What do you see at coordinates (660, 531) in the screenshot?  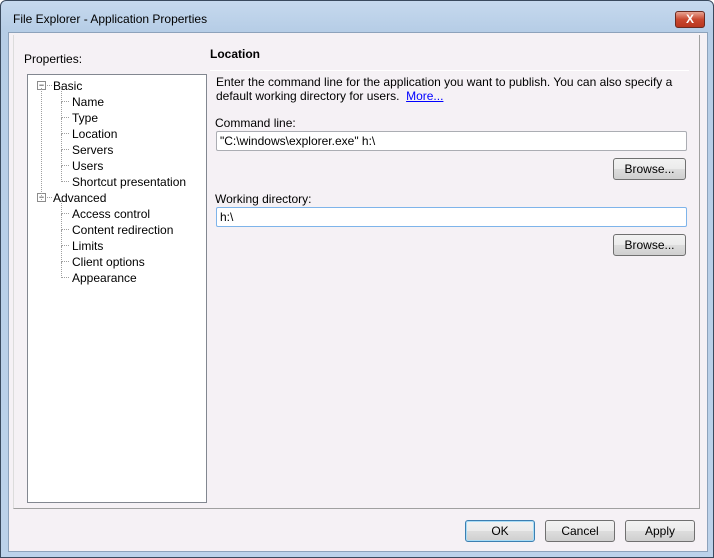 I see `apply-button: Apply` at bounding box center [660, 531].